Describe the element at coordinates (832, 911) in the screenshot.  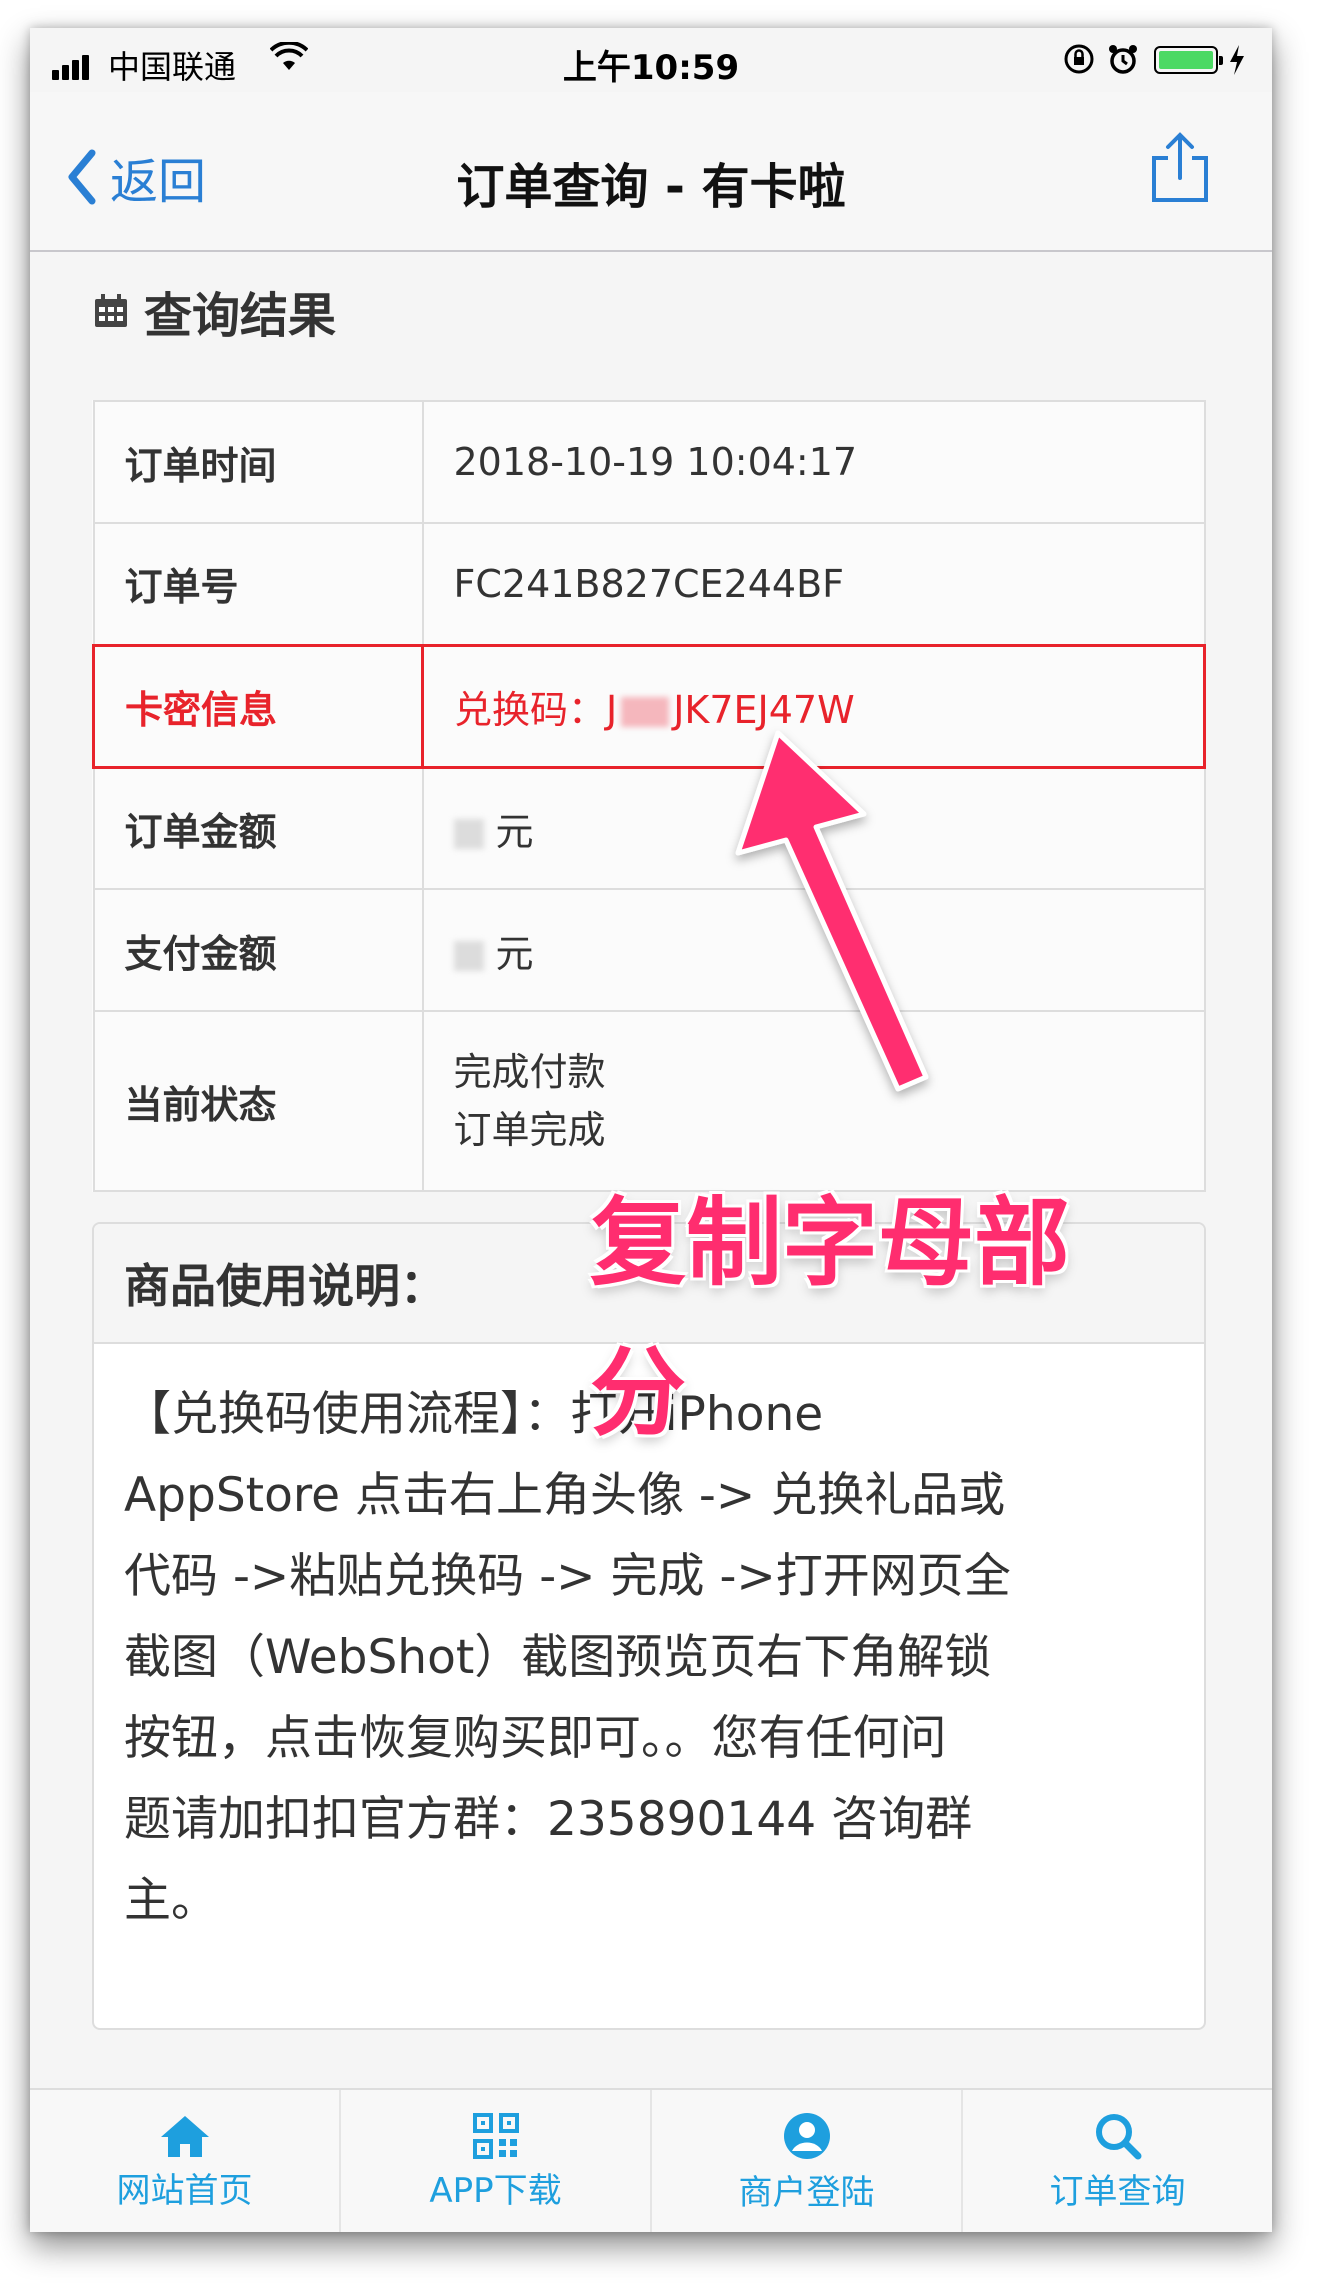
I see `annotation-arrow` at that location.